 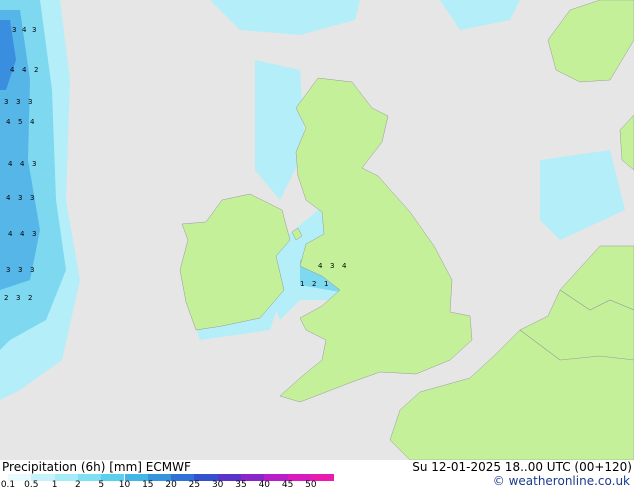 I want to click on scale-tick-label: 40, so click(x=264, y=485).